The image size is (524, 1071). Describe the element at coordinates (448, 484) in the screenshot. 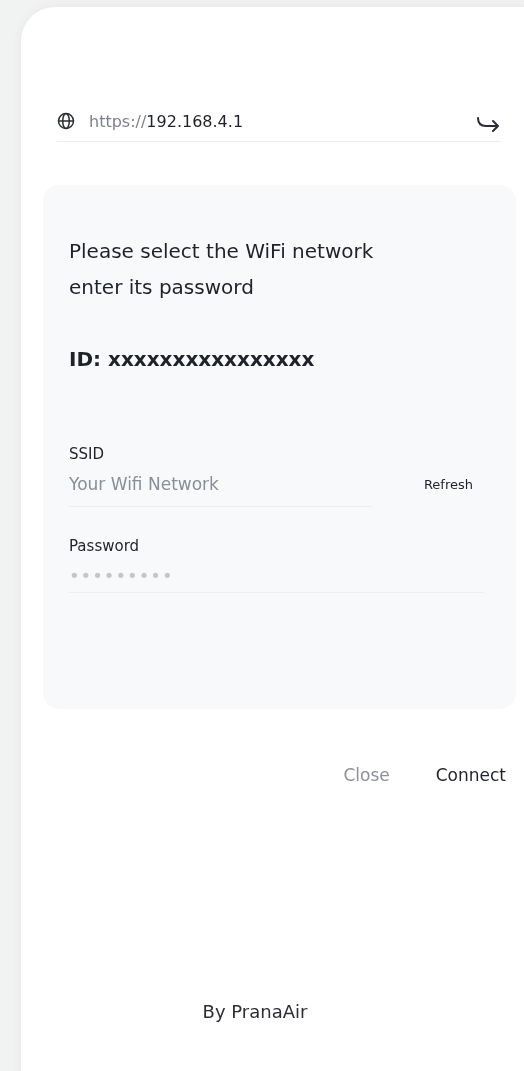

I see `refresh-button: Refresh` at that location.